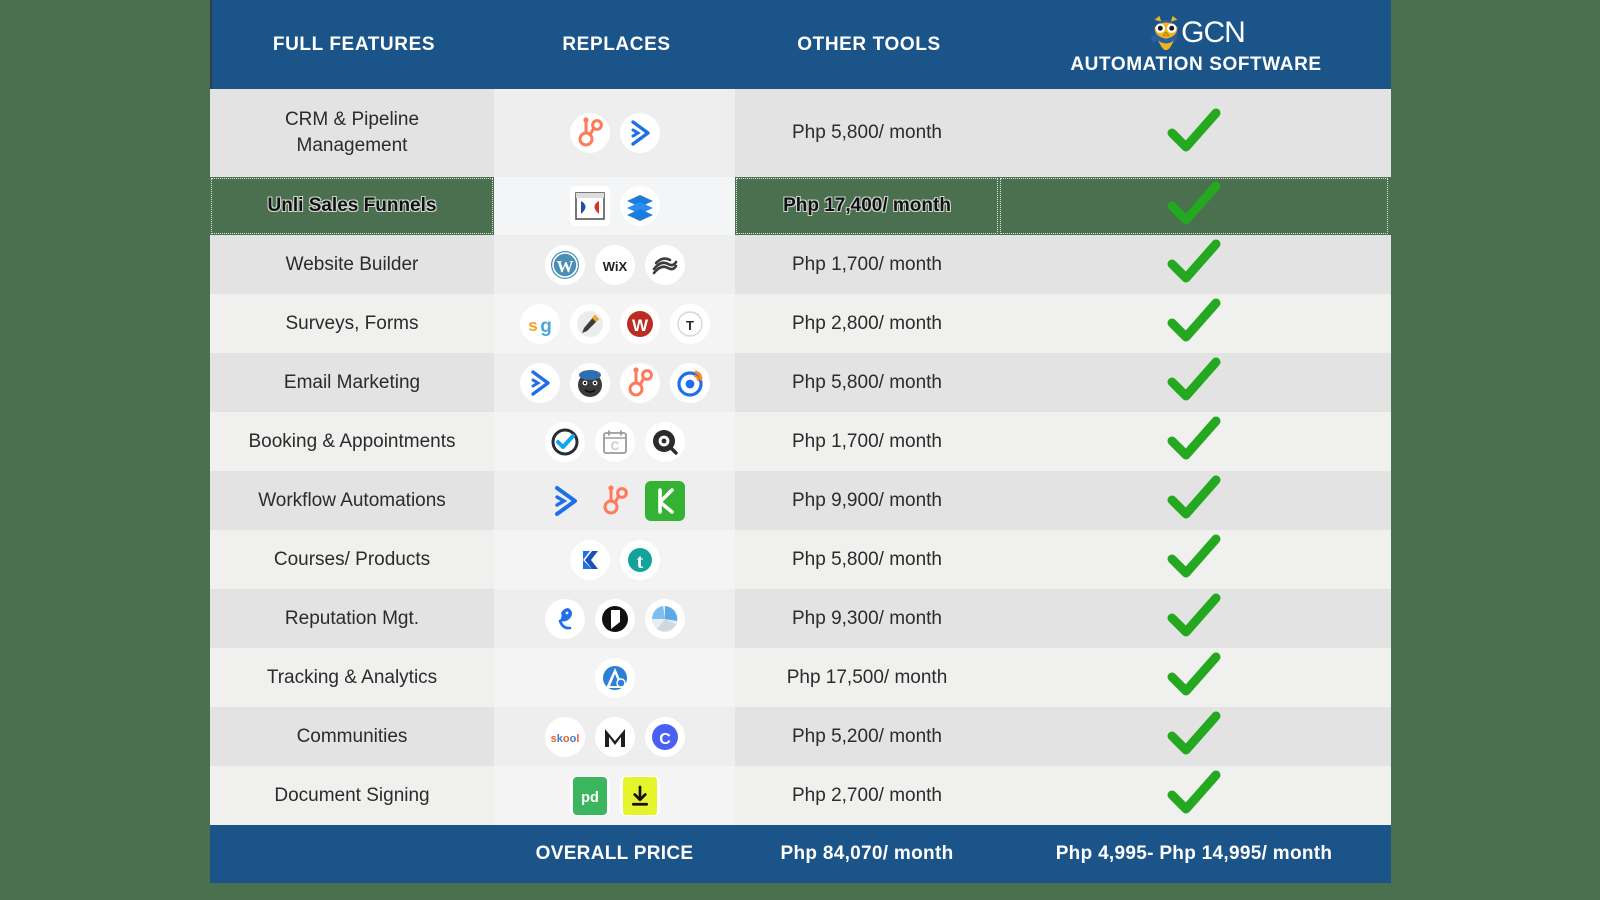 The height and width of the screenshot is (900, 1600). Describe the element at coordinates (565, 501) in the screenshot. I see `activecampaign-plain-icon` at that location.